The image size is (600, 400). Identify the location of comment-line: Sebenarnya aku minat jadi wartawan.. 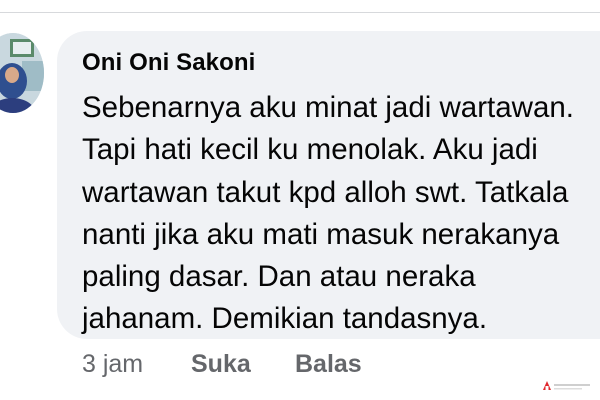
(328, 107).